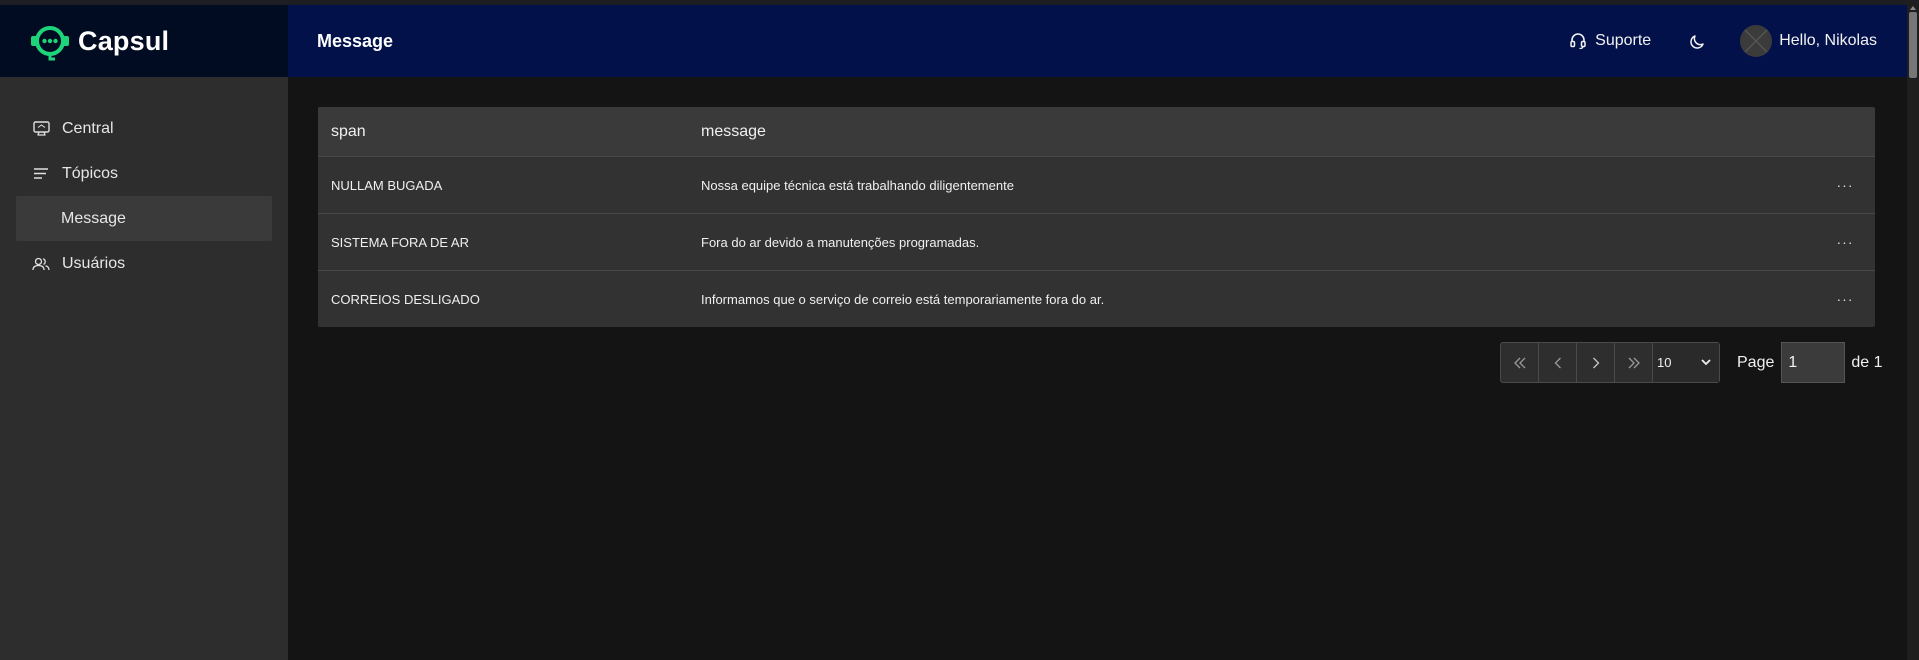 The width and height of the screenshot is (1919, 660). I want to click on moon-icon, so click(1697, 41).